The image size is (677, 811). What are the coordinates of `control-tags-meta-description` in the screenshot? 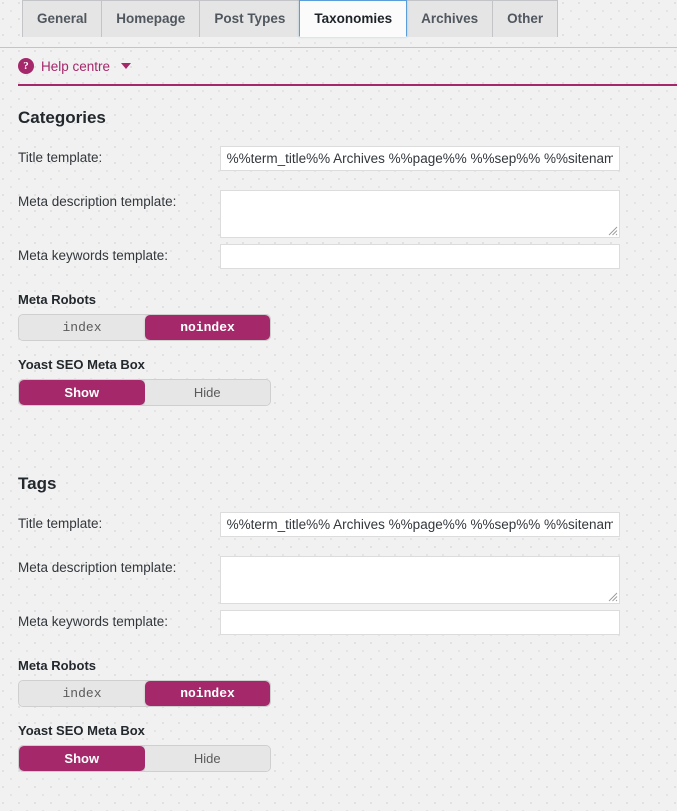 It's located at (419, 580).